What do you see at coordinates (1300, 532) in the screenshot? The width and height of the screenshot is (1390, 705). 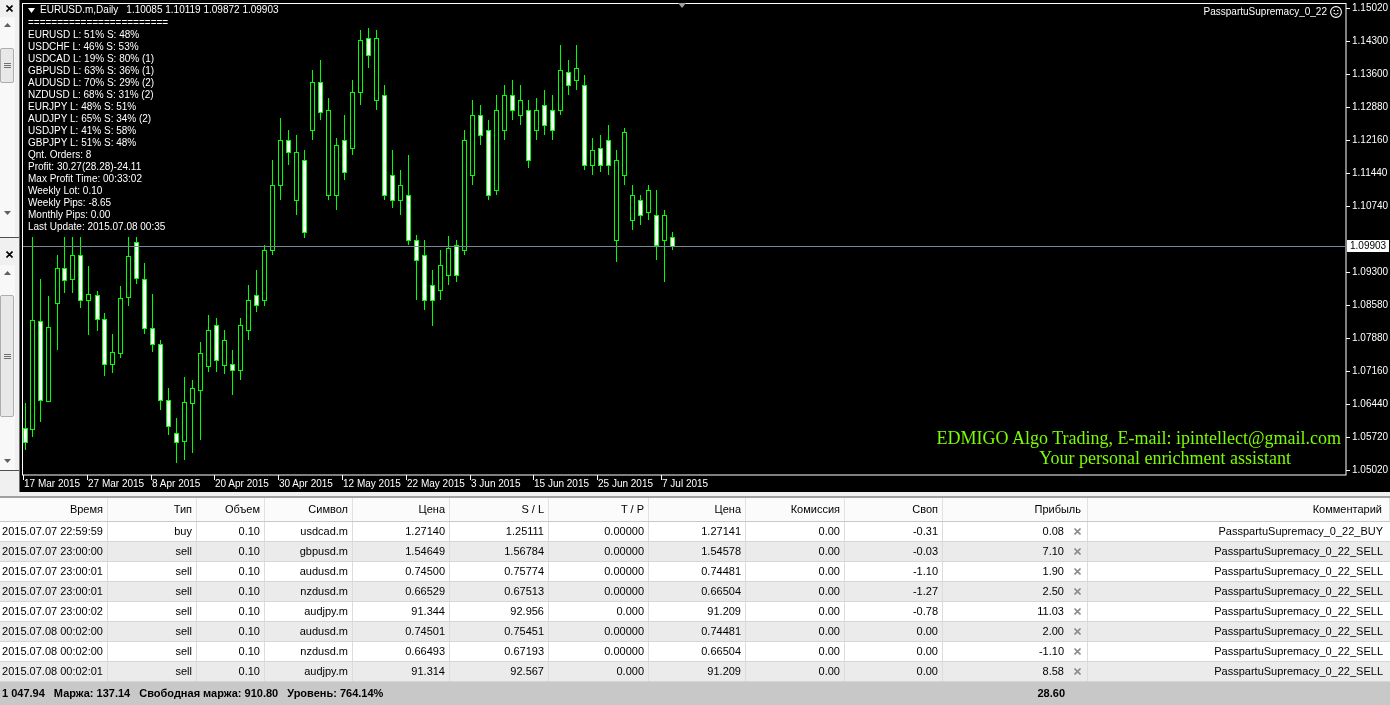 I see `table-cell-text: PasspartuSupremacy_0_22_BUY` at bounding box center [1300, 532].